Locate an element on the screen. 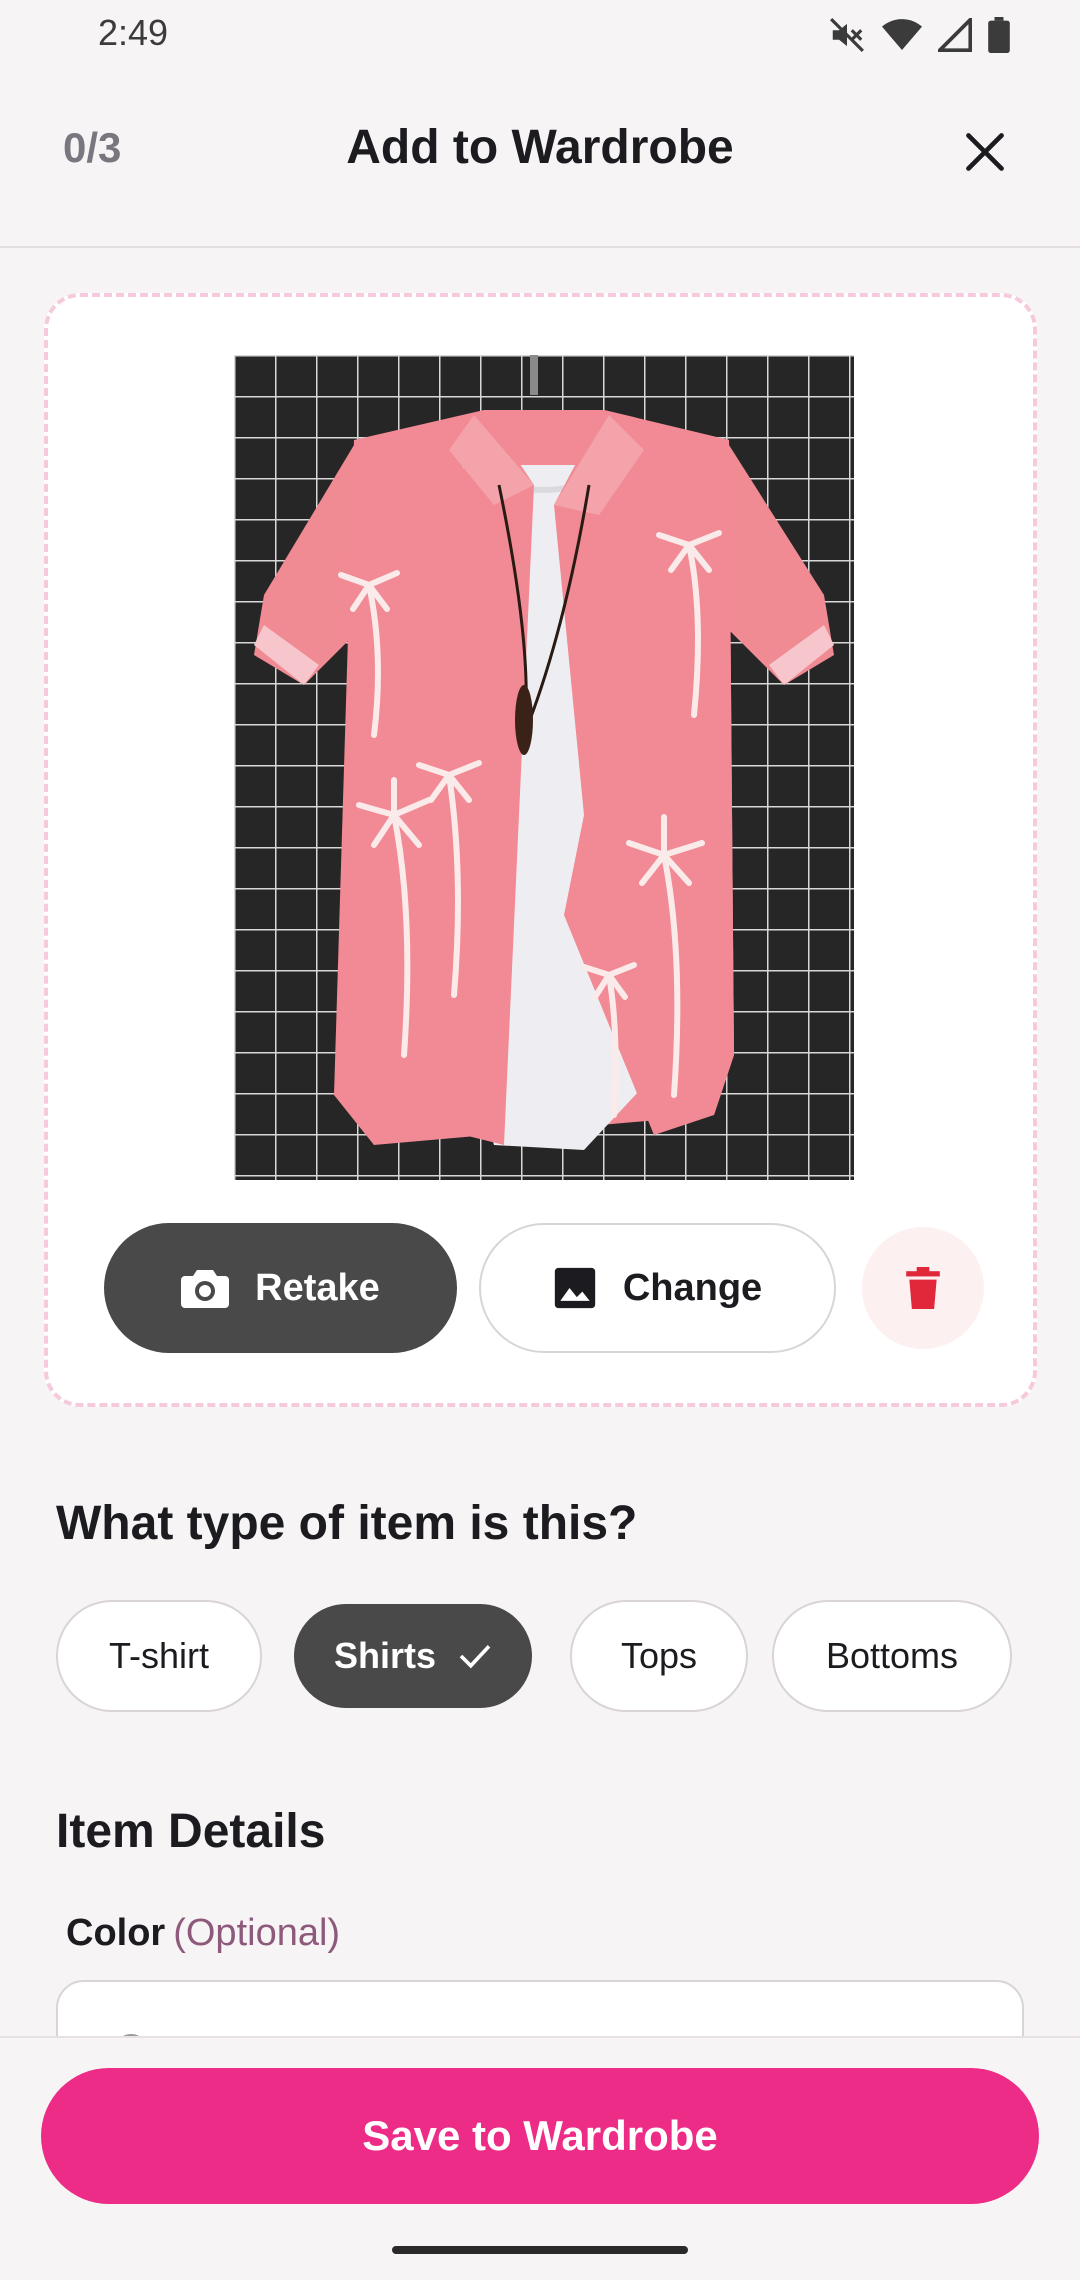 This screenshot has width=1080, height=2280. status-icons is located at coordinates (919, 35).